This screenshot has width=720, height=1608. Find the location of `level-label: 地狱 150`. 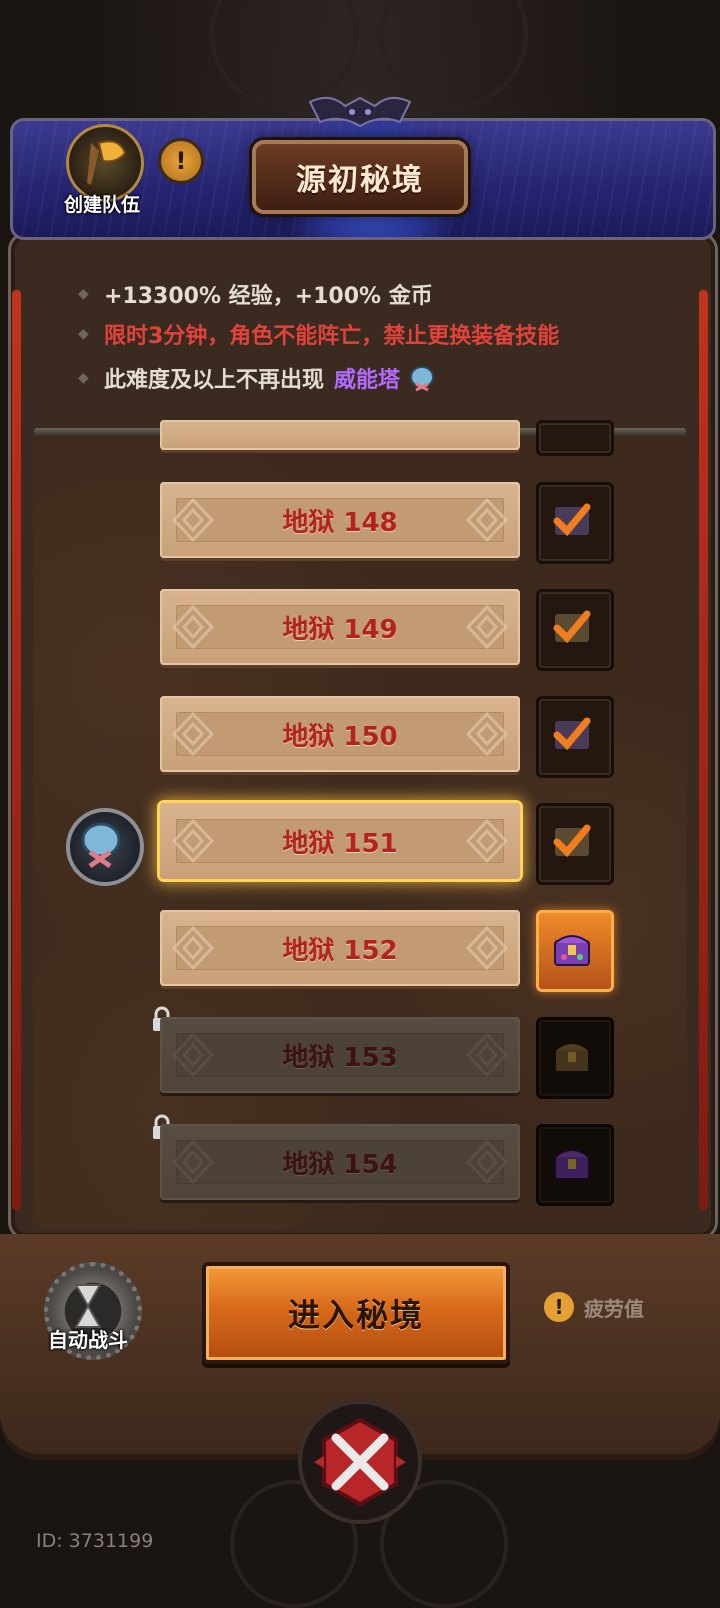

level-label: 地狱 150 is located at coordinates (340, 736).